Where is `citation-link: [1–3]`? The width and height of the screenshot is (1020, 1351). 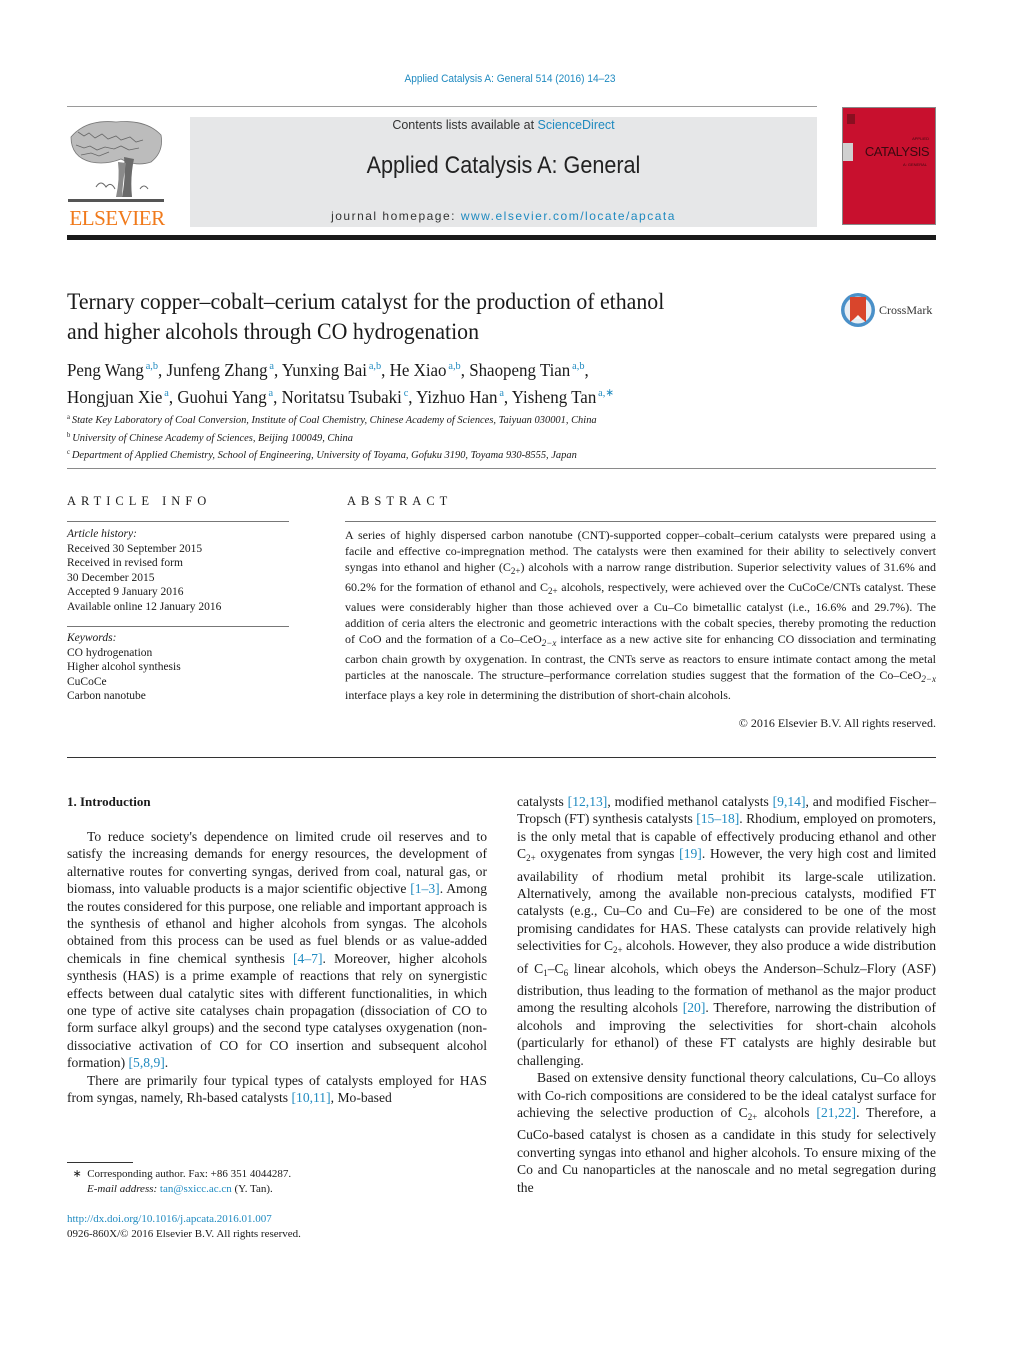
citation-link: [1–3] is located at coordinates (424, 888).